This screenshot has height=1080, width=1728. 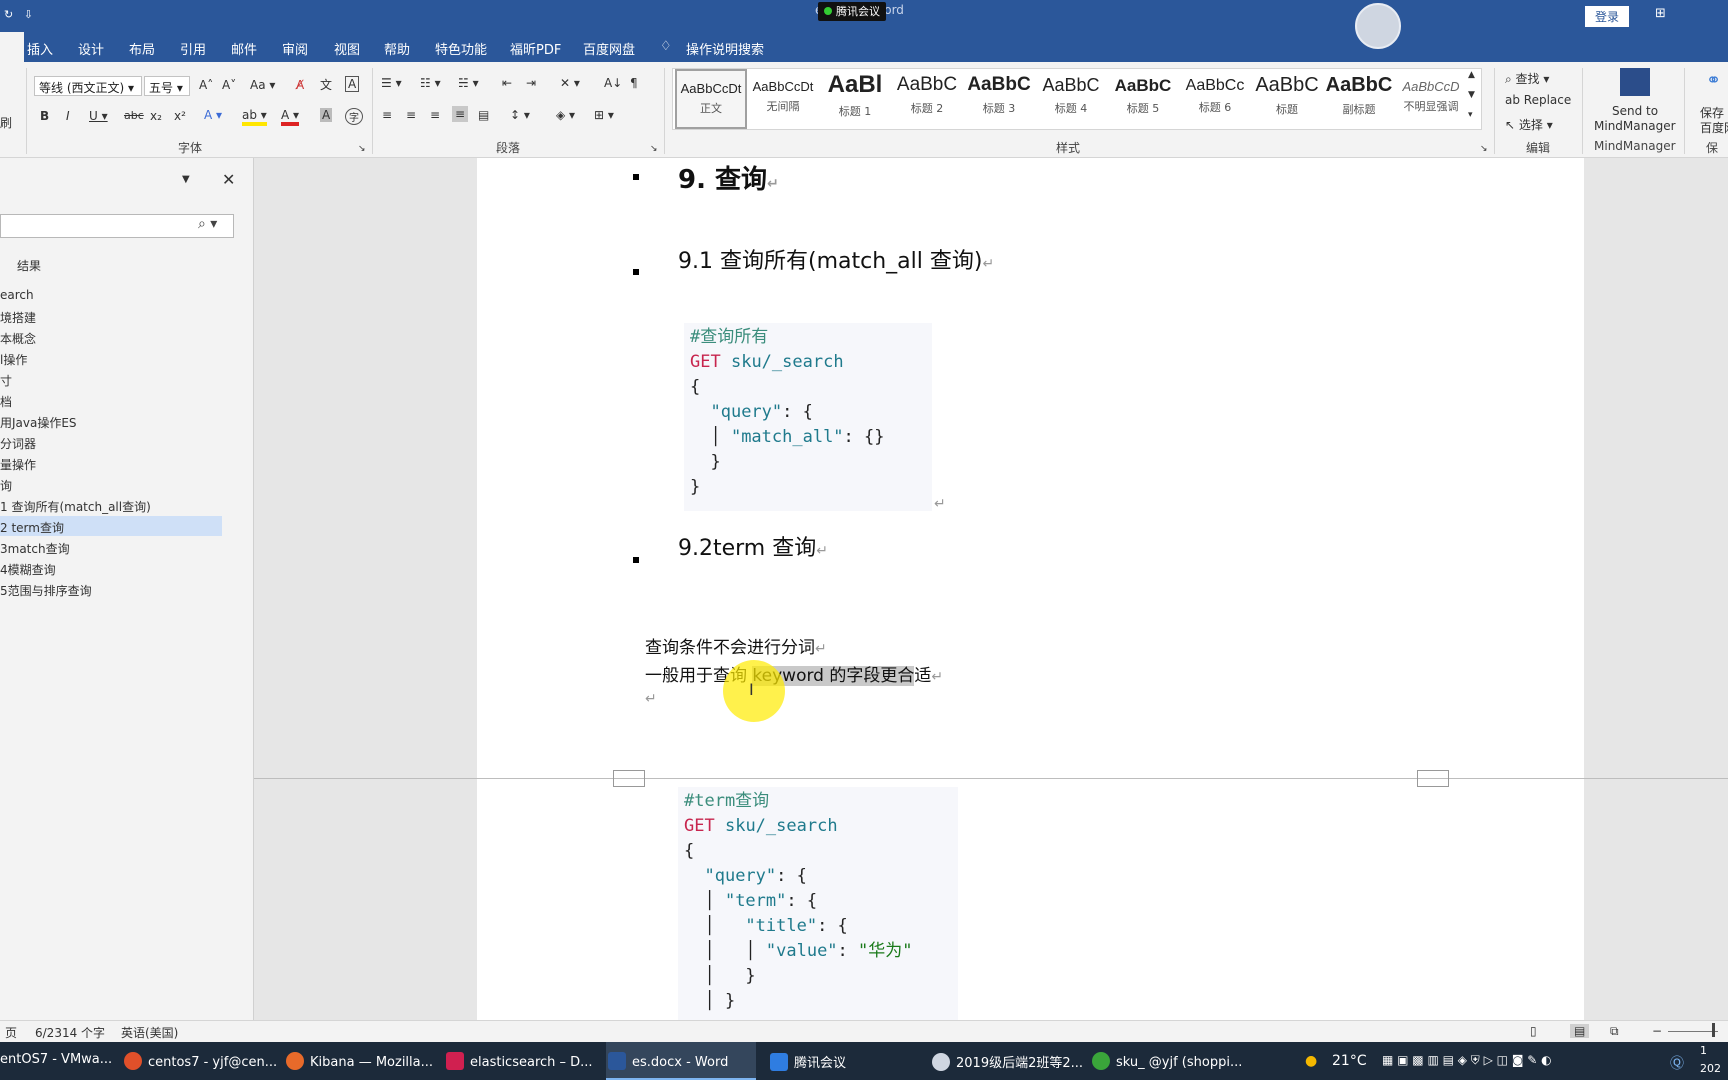 What do you see at coordinates (1359, 99) in the screenshot?
I see `style-subtitle: AaBbC 副标题` at bounding box center [1359, 99].